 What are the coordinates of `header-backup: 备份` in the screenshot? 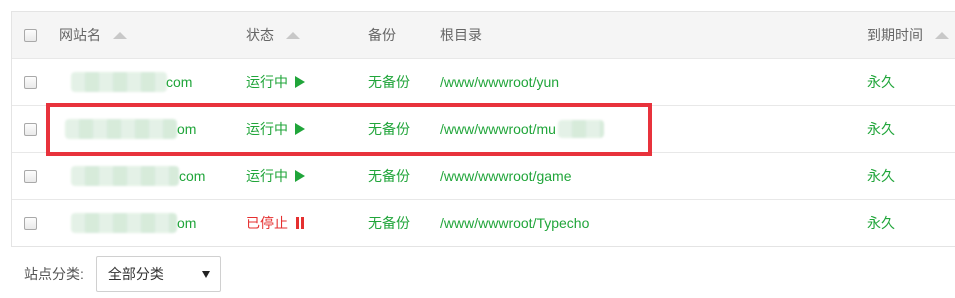 It's located at (382, 35).